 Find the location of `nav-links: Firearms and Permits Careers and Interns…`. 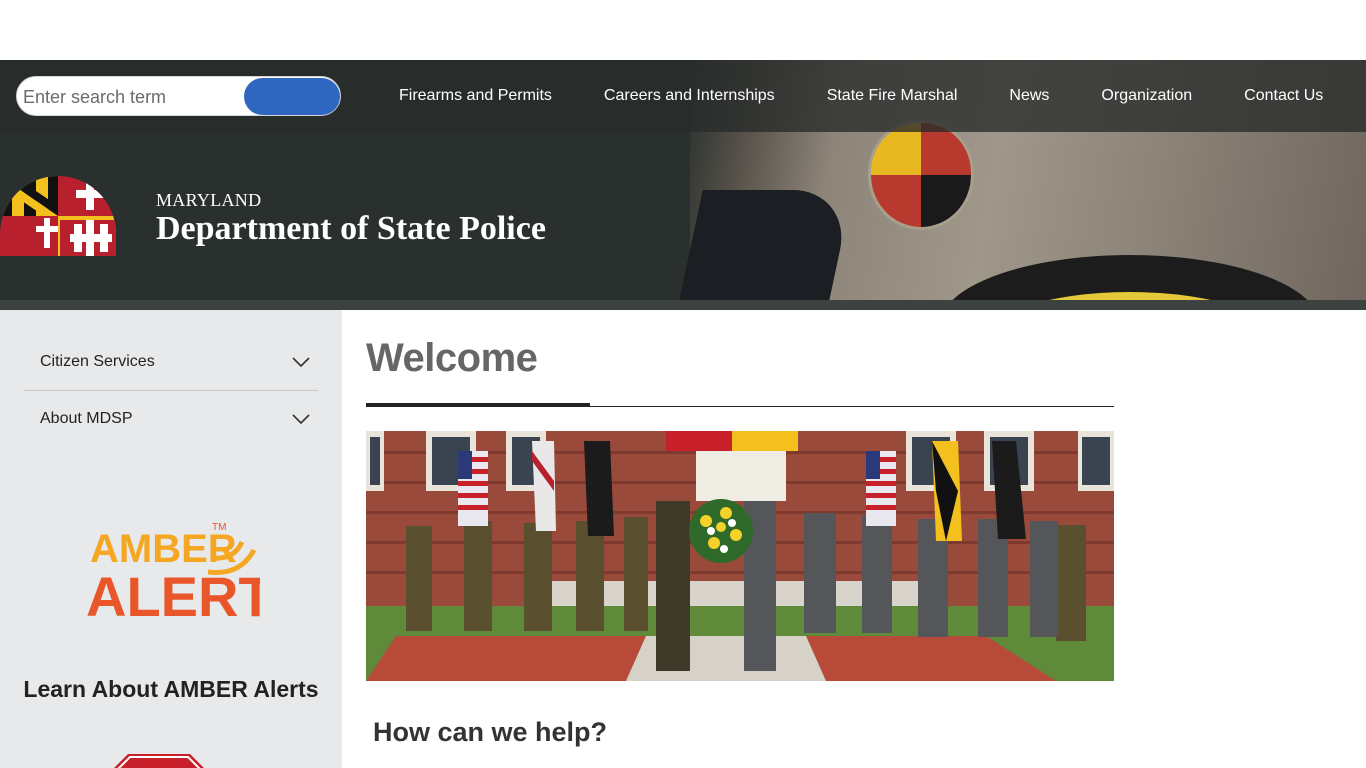

nav-links: Firearms and Permits Careers and Interns… is located at coordinates (861, 96).